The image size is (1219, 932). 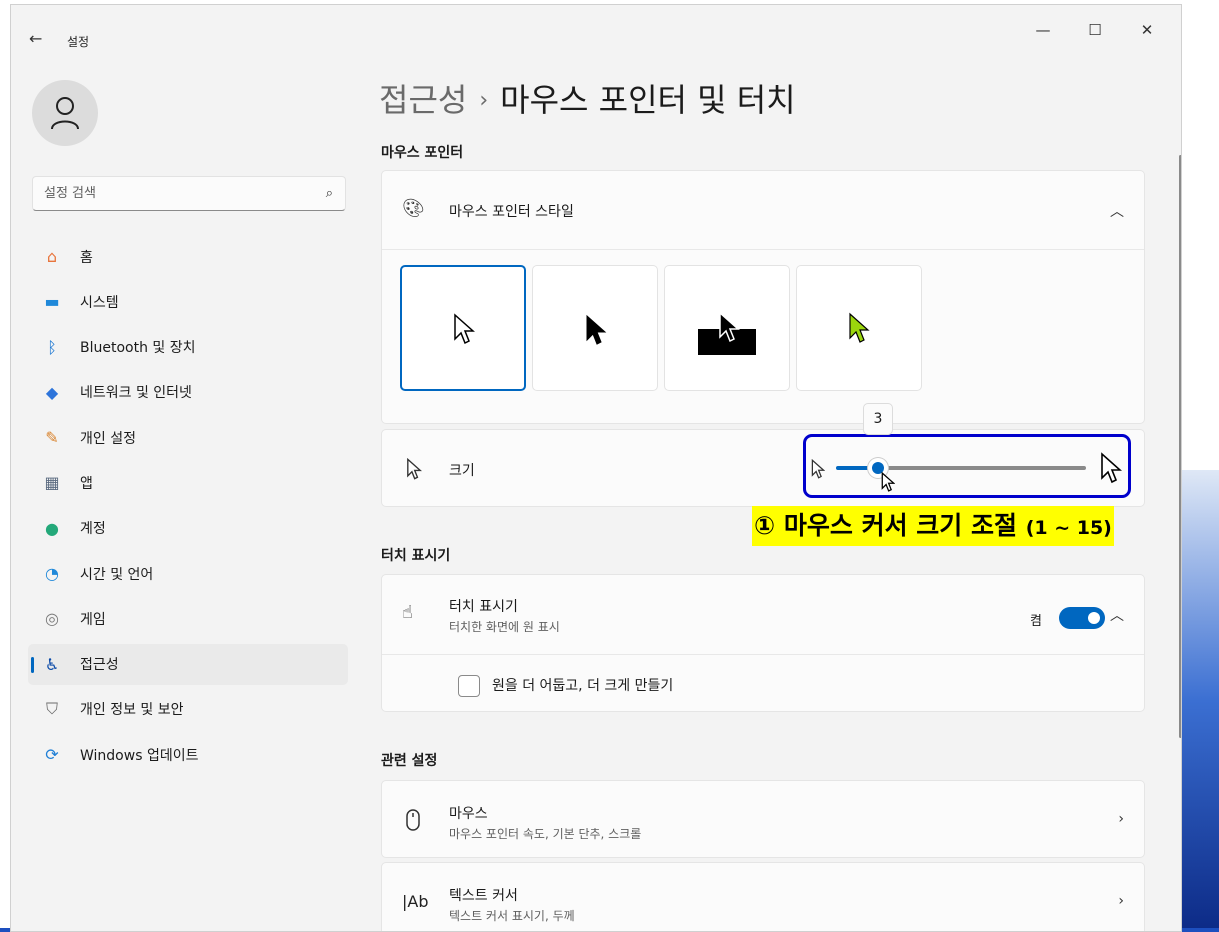 What do you see at coordinates (763, 819) in the screenshot?
I see `related-mouse-card: 마우스 마우스 포인터 속도, 기본 단추, 스크롤 ›` at bounding box center [763, 819].